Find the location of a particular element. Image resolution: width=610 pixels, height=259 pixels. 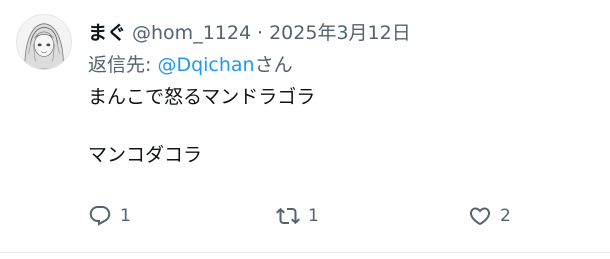

tweet-date: 2025年3月12日 is located at coordinates (340, 33).